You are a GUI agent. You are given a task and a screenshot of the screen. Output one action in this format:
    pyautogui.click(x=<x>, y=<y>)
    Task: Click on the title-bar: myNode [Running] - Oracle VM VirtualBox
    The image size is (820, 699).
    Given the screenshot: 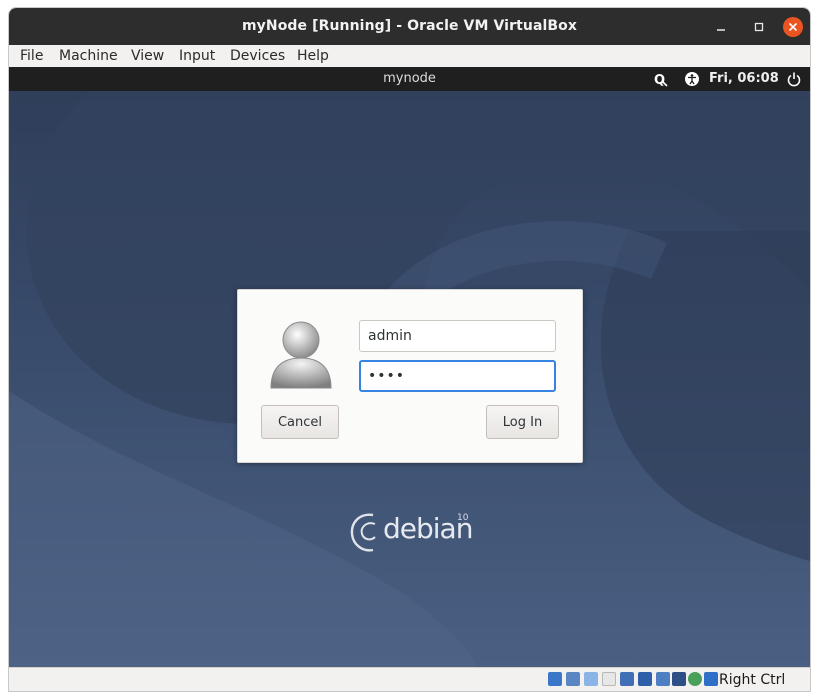 What is the action you would take?
    pyautogui.click(x=409, y=26)
    